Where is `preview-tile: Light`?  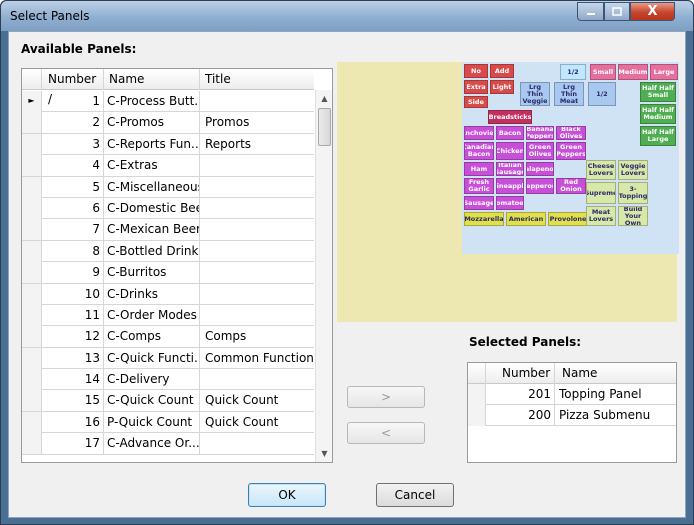 preview-tile: Light is located at coordinates (502, 87).